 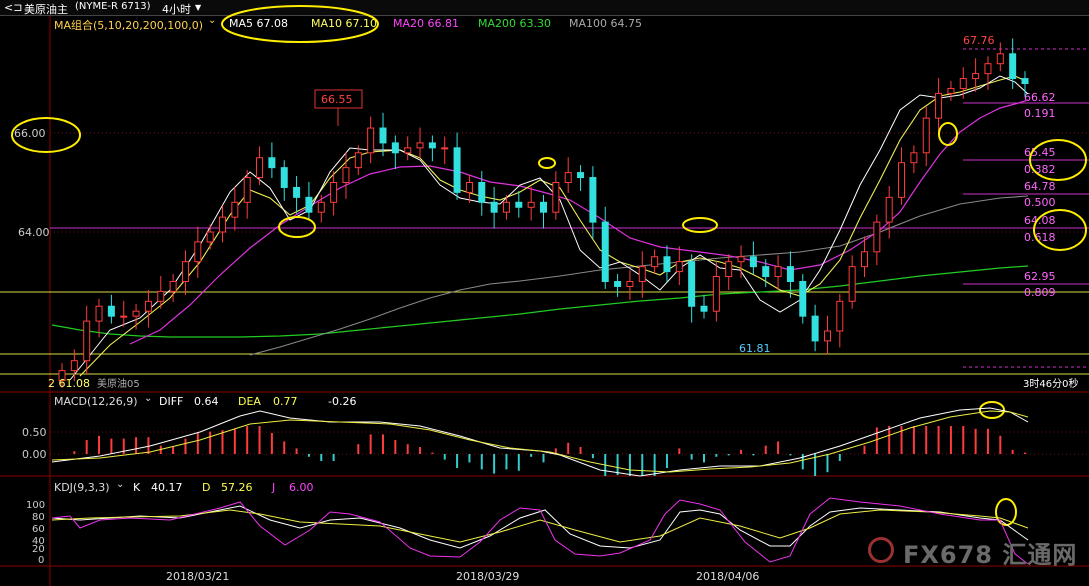 What do you see at coordinates (1040, 220) in the screenshot?
I see `fib-price-0618: 64.08` at bounding box center [1040, 220].